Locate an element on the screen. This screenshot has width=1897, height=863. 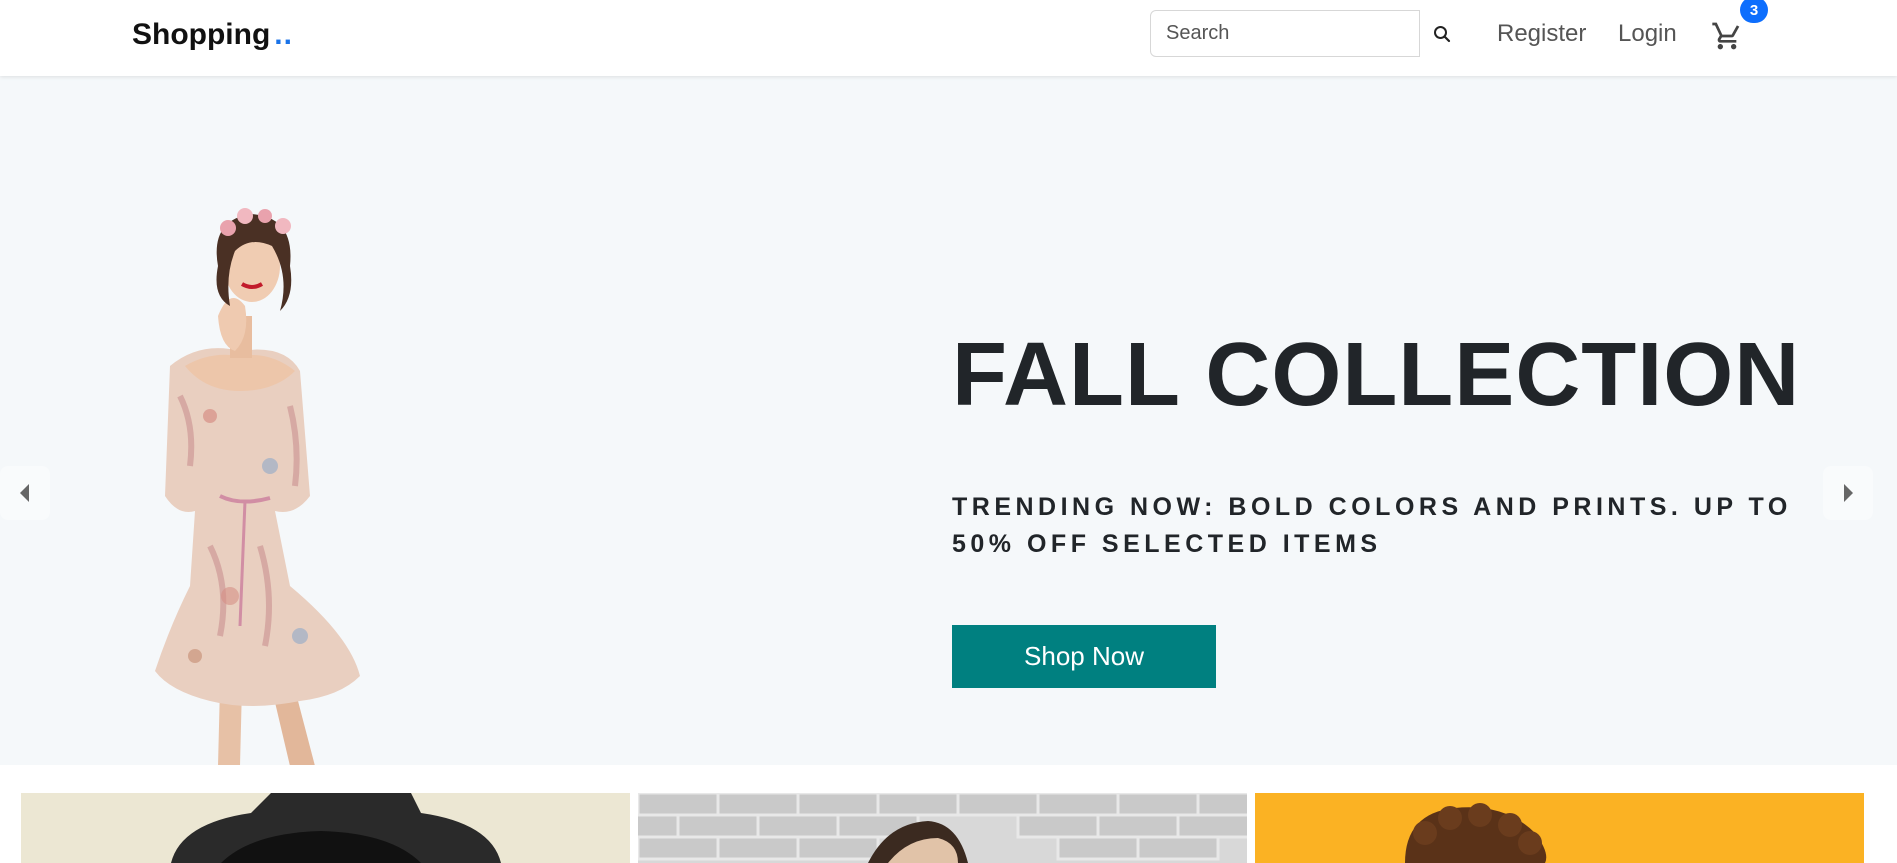
brand-name: Shopping is located at coordinates (201, 34).